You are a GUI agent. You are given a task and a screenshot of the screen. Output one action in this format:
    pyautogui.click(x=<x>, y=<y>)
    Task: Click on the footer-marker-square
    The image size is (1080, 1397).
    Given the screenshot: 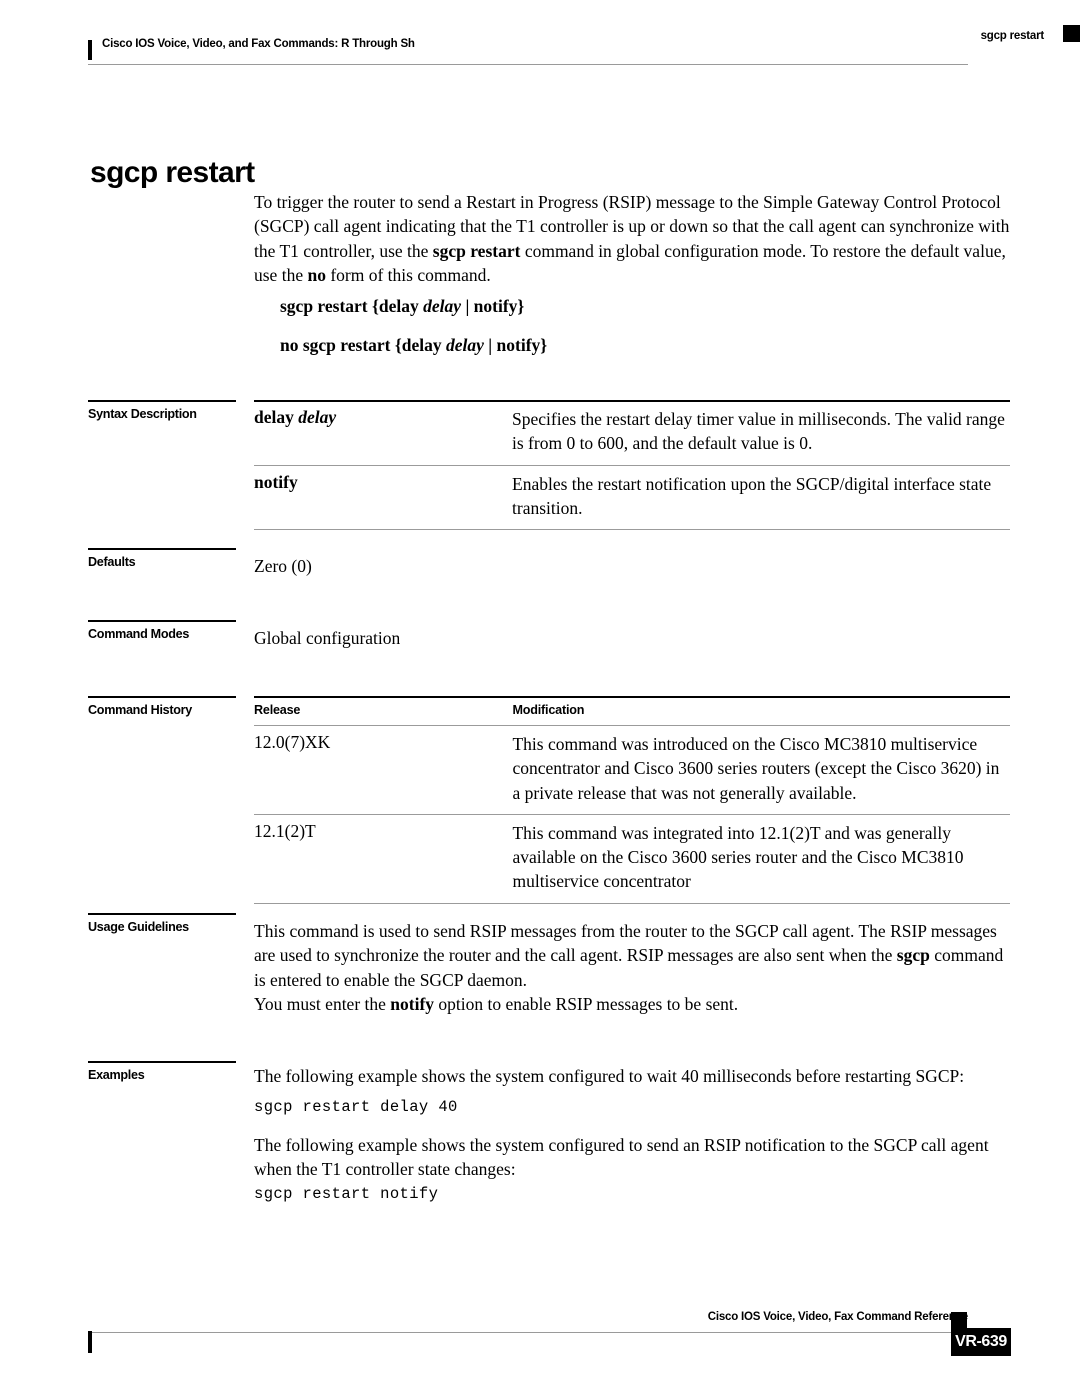 What is the action you would take?
    pyautogui.click(x=959, y=1320)
    